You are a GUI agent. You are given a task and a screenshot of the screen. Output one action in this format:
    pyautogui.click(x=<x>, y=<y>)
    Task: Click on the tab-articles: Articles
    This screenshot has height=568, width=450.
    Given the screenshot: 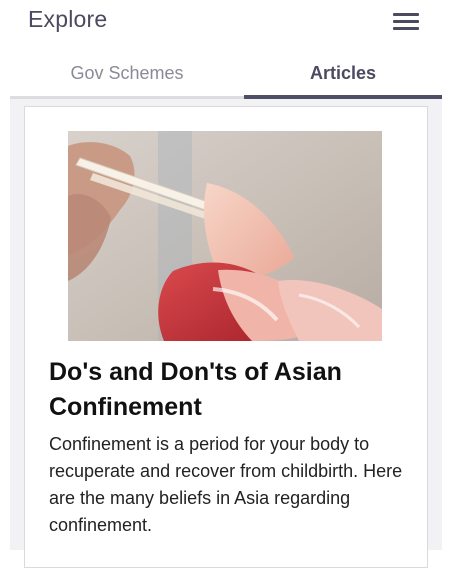 What is the action you would take?
    pyautogui.click(x=343, y=75)
    